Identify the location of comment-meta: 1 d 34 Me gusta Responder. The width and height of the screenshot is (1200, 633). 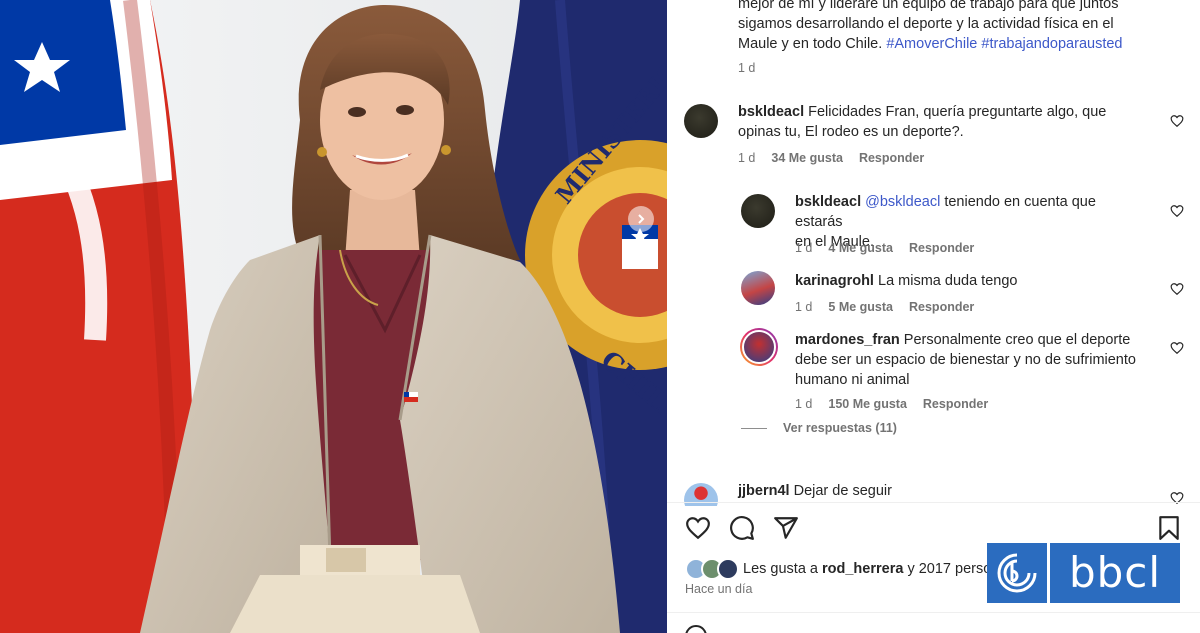
(831, 158).